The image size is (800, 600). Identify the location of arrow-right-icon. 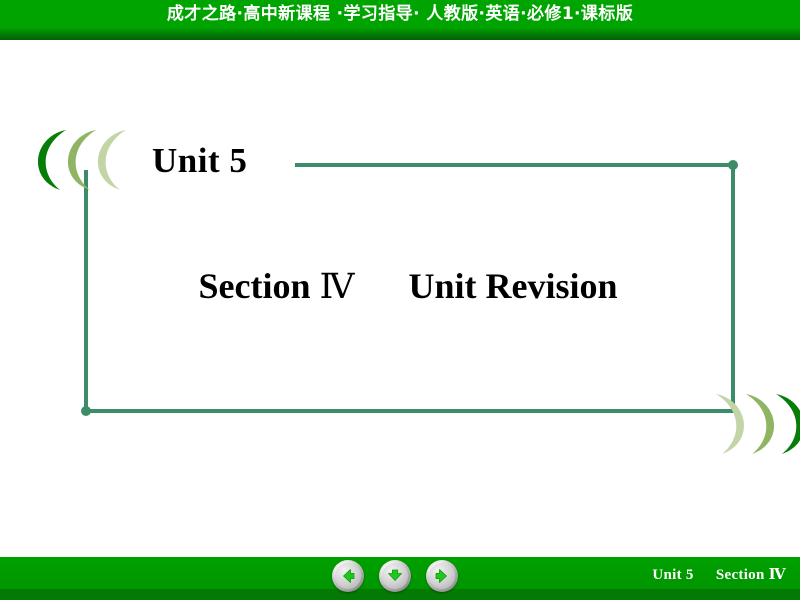
(441, 576).